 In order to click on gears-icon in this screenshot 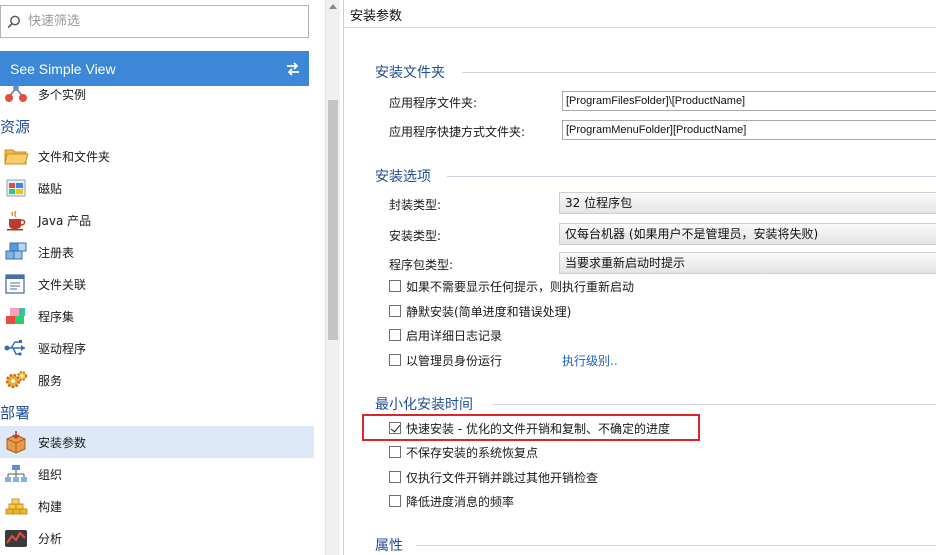, I will do `click(16, 380)`.